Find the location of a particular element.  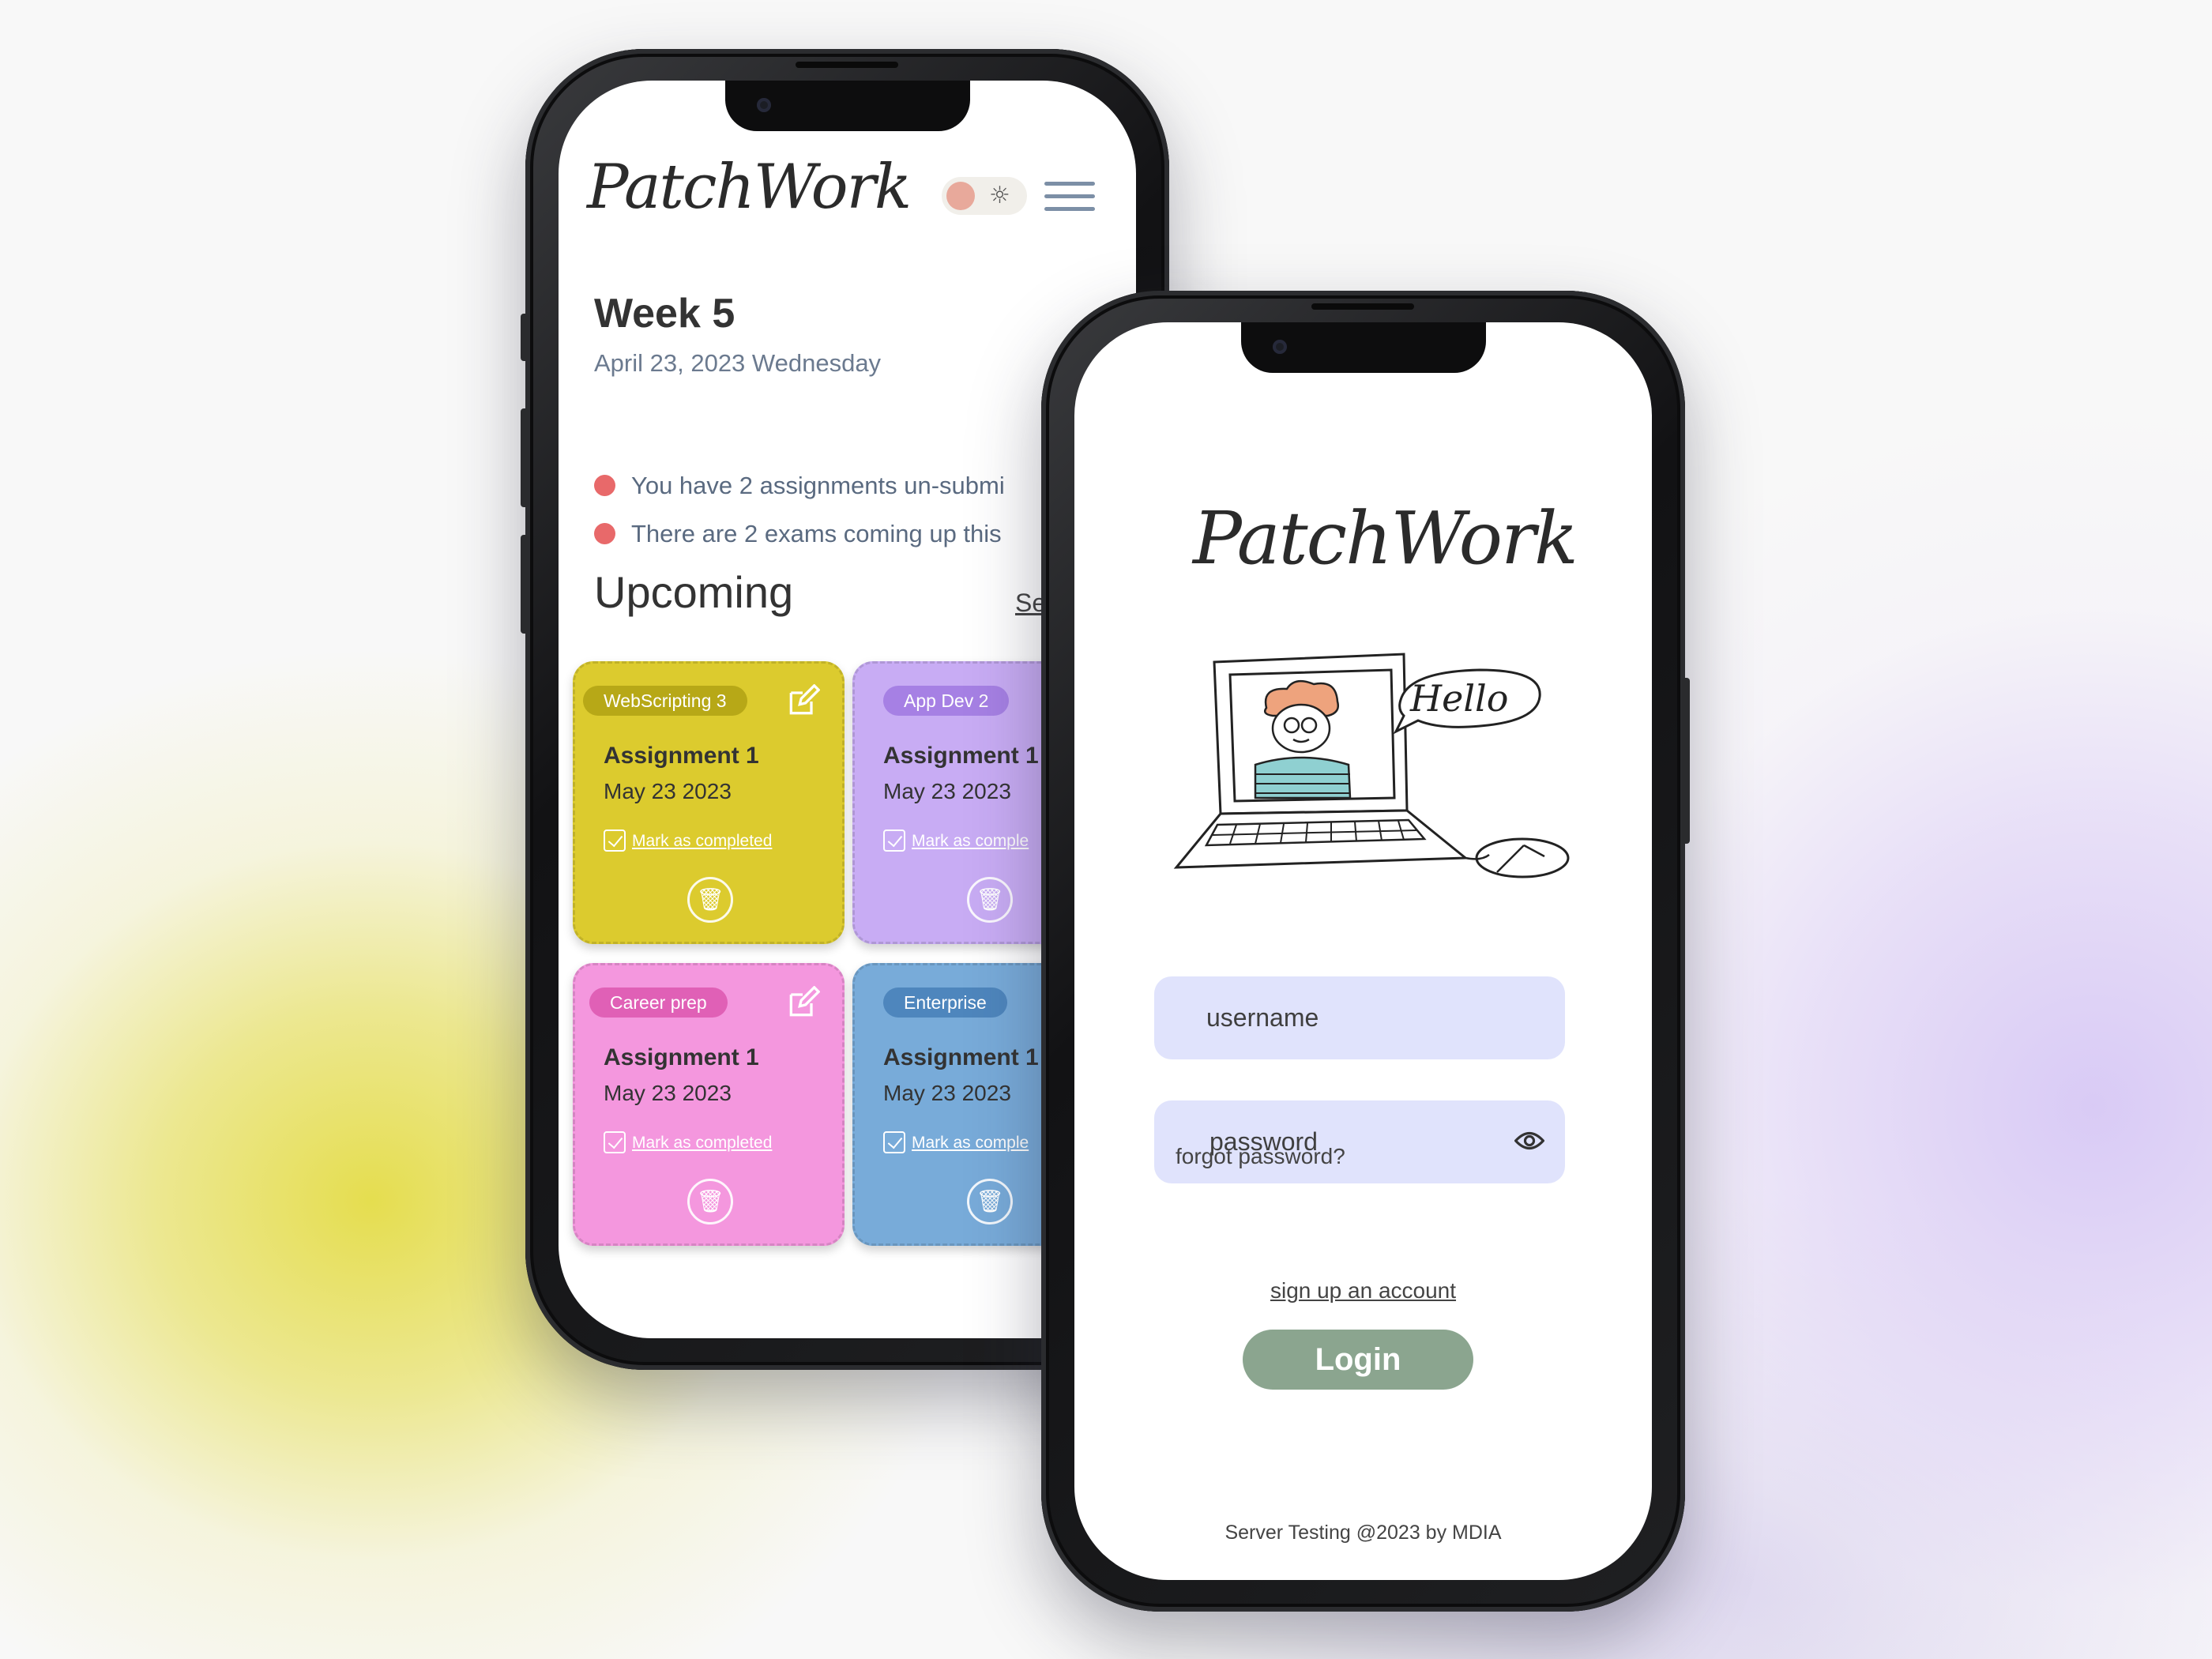

username-placeholder: username is located at coordinates (1262, 1018).